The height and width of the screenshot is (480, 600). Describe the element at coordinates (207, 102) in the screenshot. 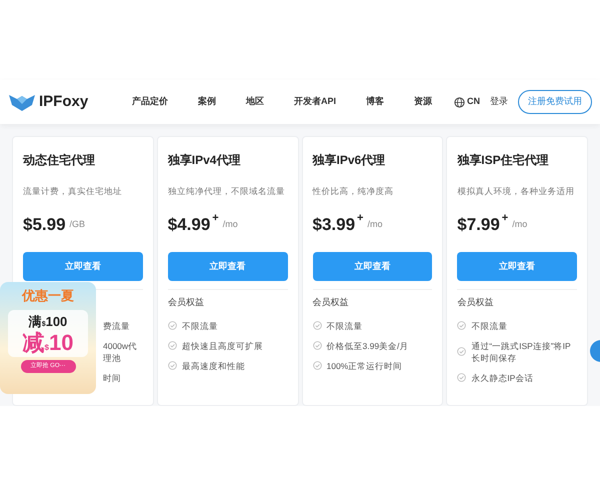

I see `nav-link: 案例` at that location.